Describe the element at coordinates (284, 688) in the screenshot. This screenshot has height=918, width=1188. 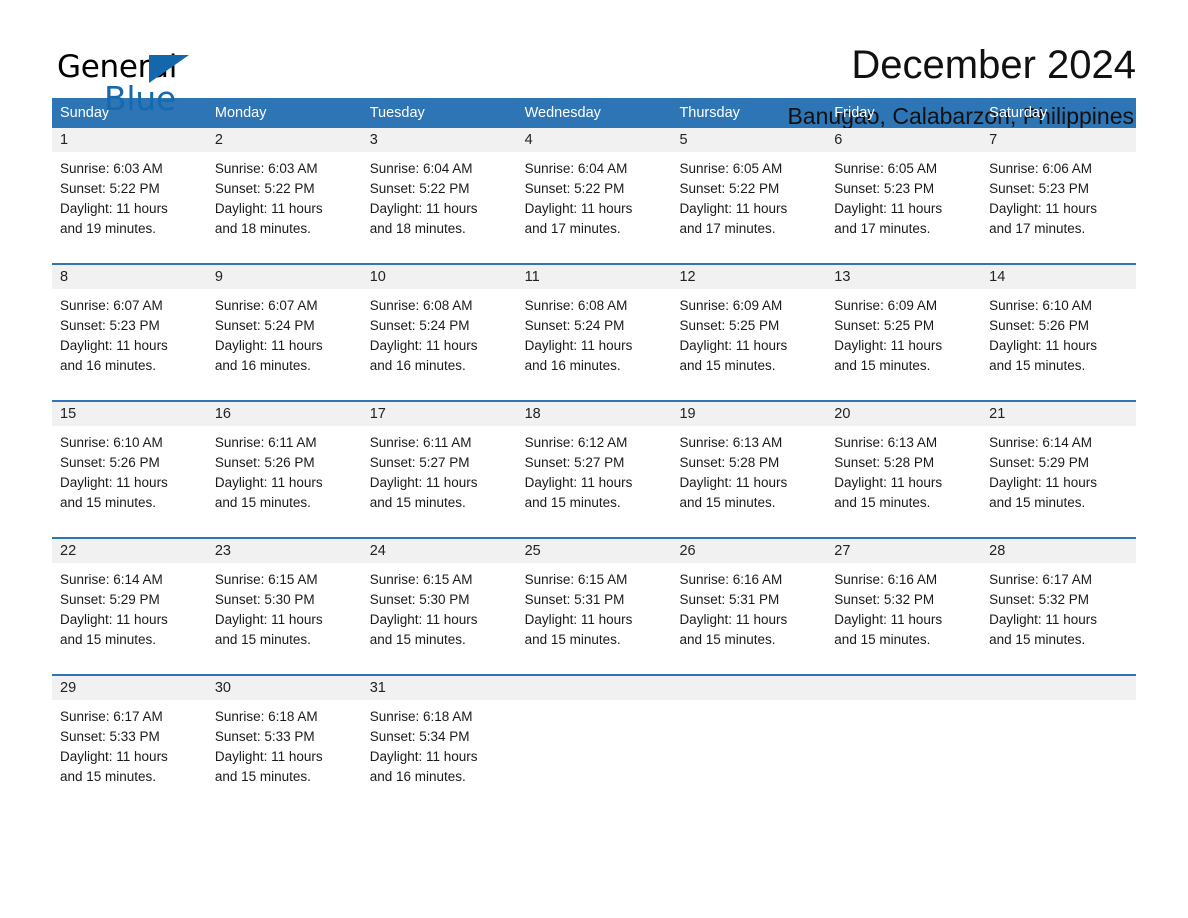
I see `day-number: 30` at that location.